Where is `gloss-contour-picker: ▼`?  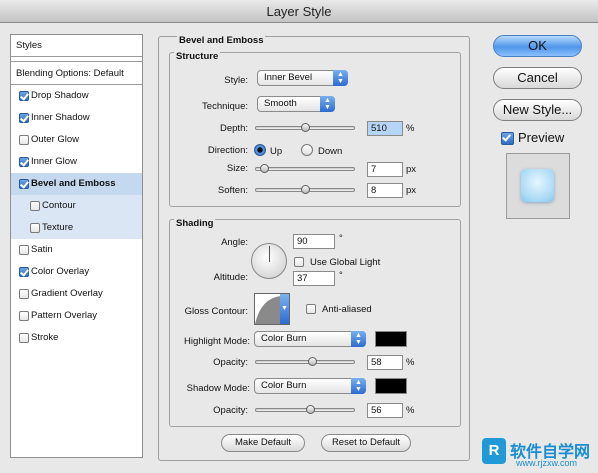
gloss-contour-picker: ▼ is located at coordinates (272, 309).